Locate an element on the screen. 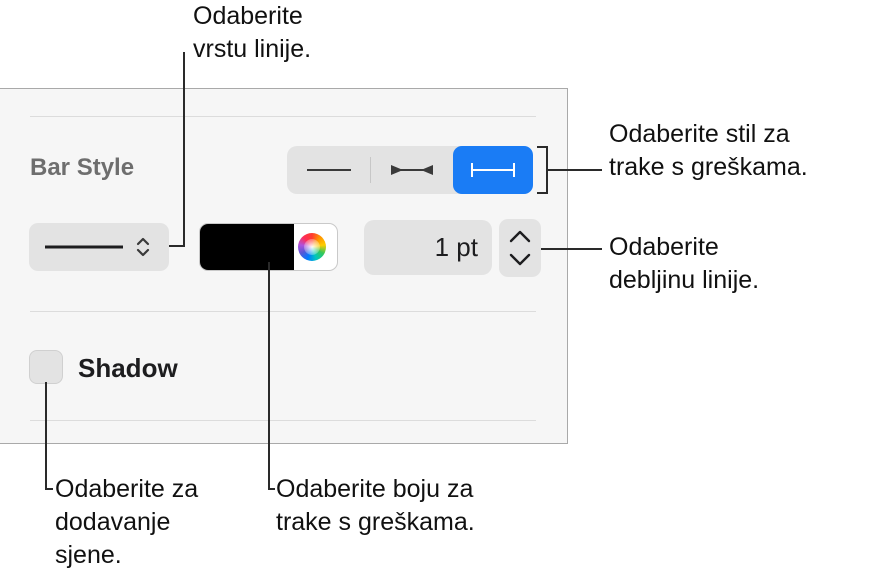 The height and width of the screenshot is (577, 870). bar-style-caps-option is located at coordinates (493, 170).